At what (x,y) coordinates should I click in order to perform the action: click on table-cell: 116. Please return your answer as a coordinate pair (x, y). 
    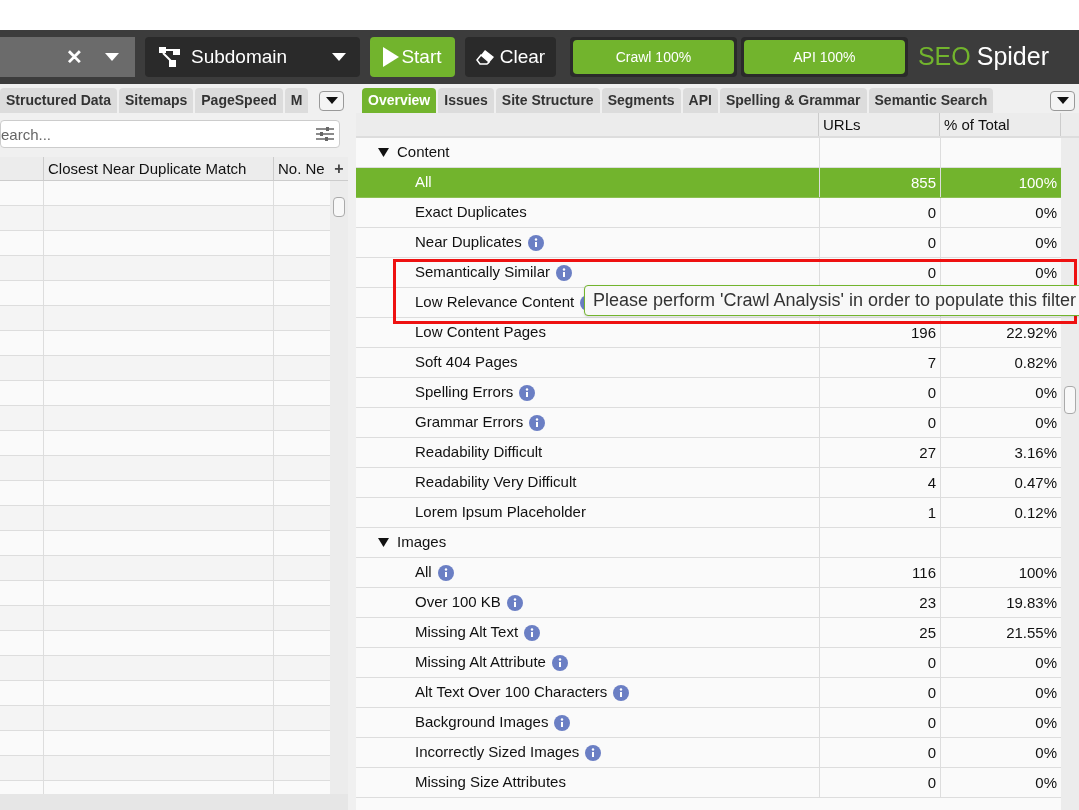
    Looking at the image, I should click on (879, 572).